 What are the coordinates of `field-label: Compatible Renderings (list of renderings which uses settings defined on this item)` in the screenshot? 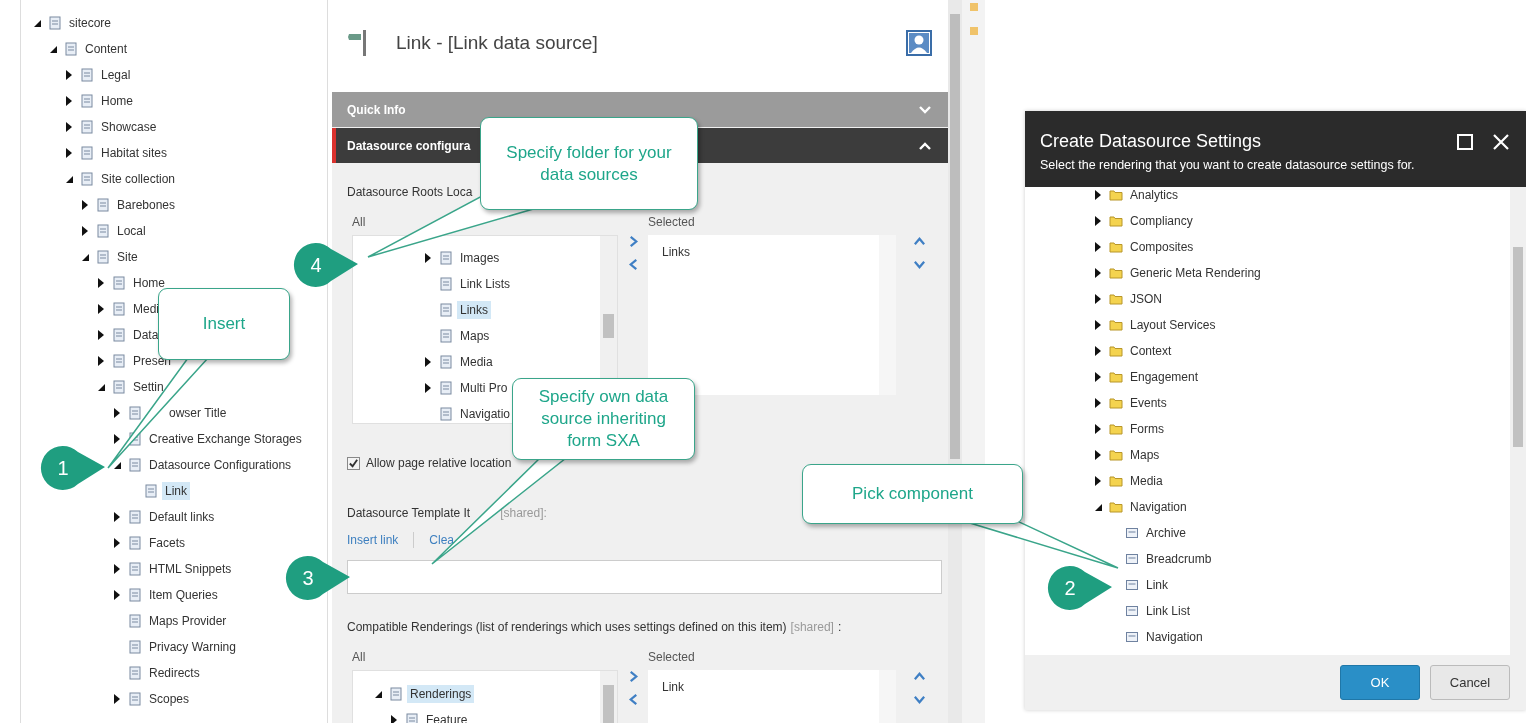 It's located at (567, 627).